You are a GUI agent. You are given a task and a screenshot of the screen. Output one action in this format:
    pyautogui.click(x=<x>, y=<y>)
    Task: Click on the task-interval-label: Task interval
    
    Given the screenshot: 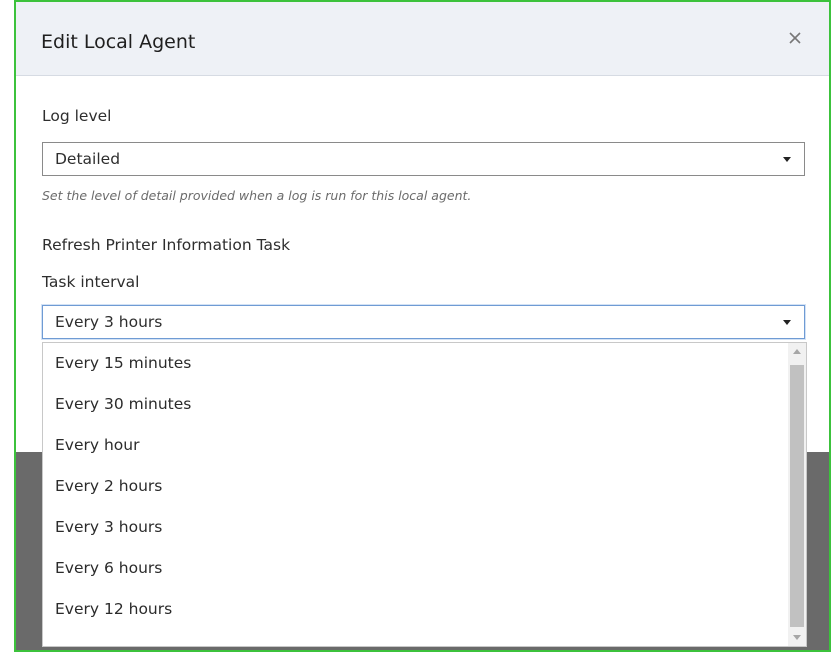 What is the action you would take?
    pyautogui.click(x=91, y=282)
    